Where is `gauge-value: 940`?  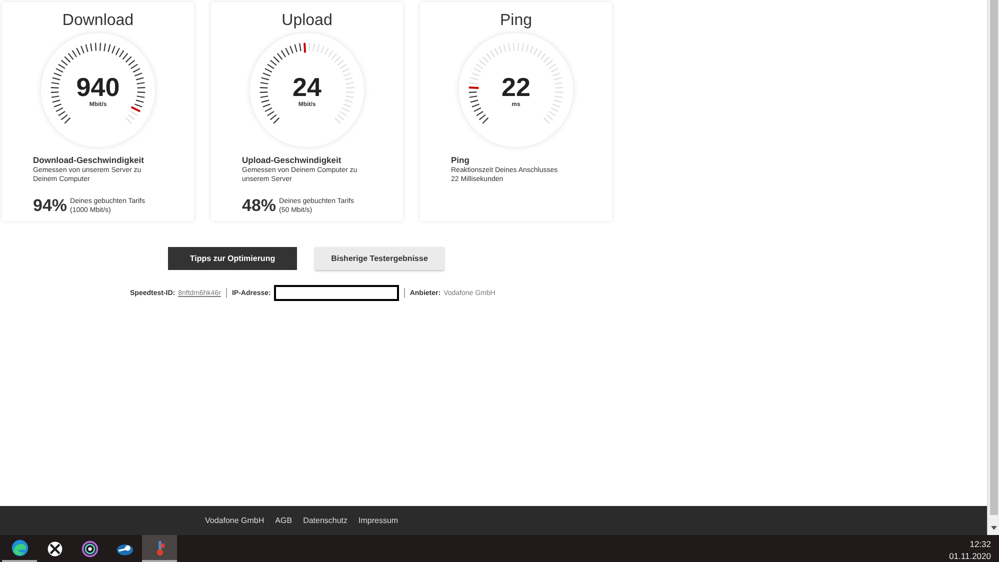
gauge-value: 940 is located at coordinates (98, 87).